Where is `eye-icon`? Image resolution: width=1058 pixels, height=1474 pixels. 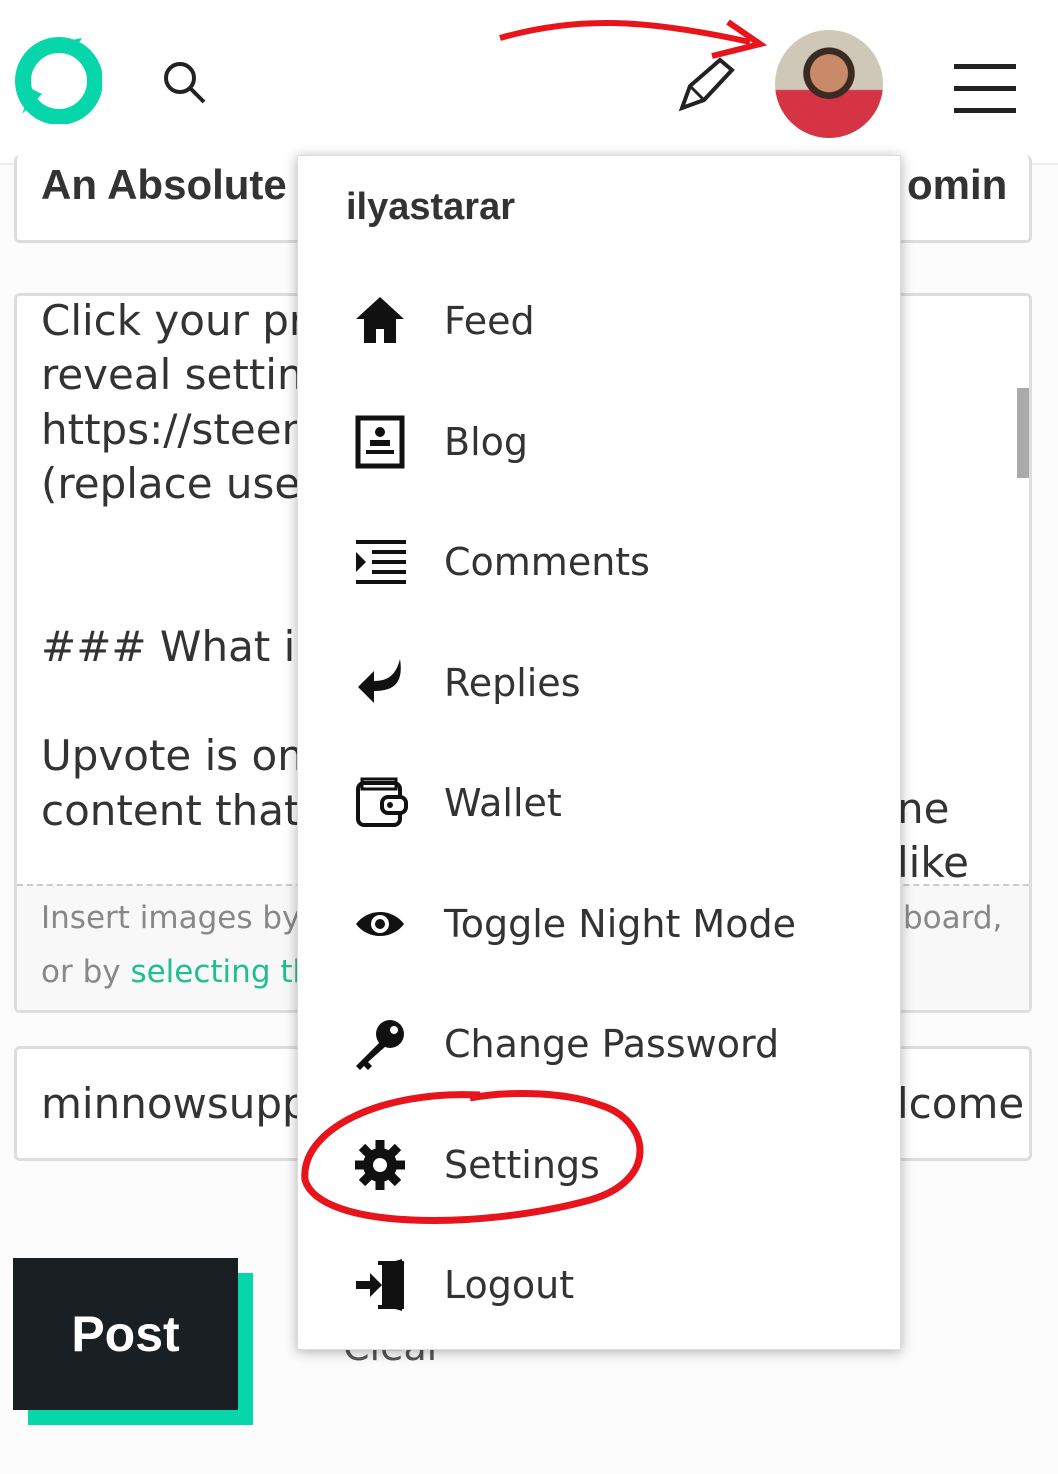
eye-icon is located at coordinates (380, 924).